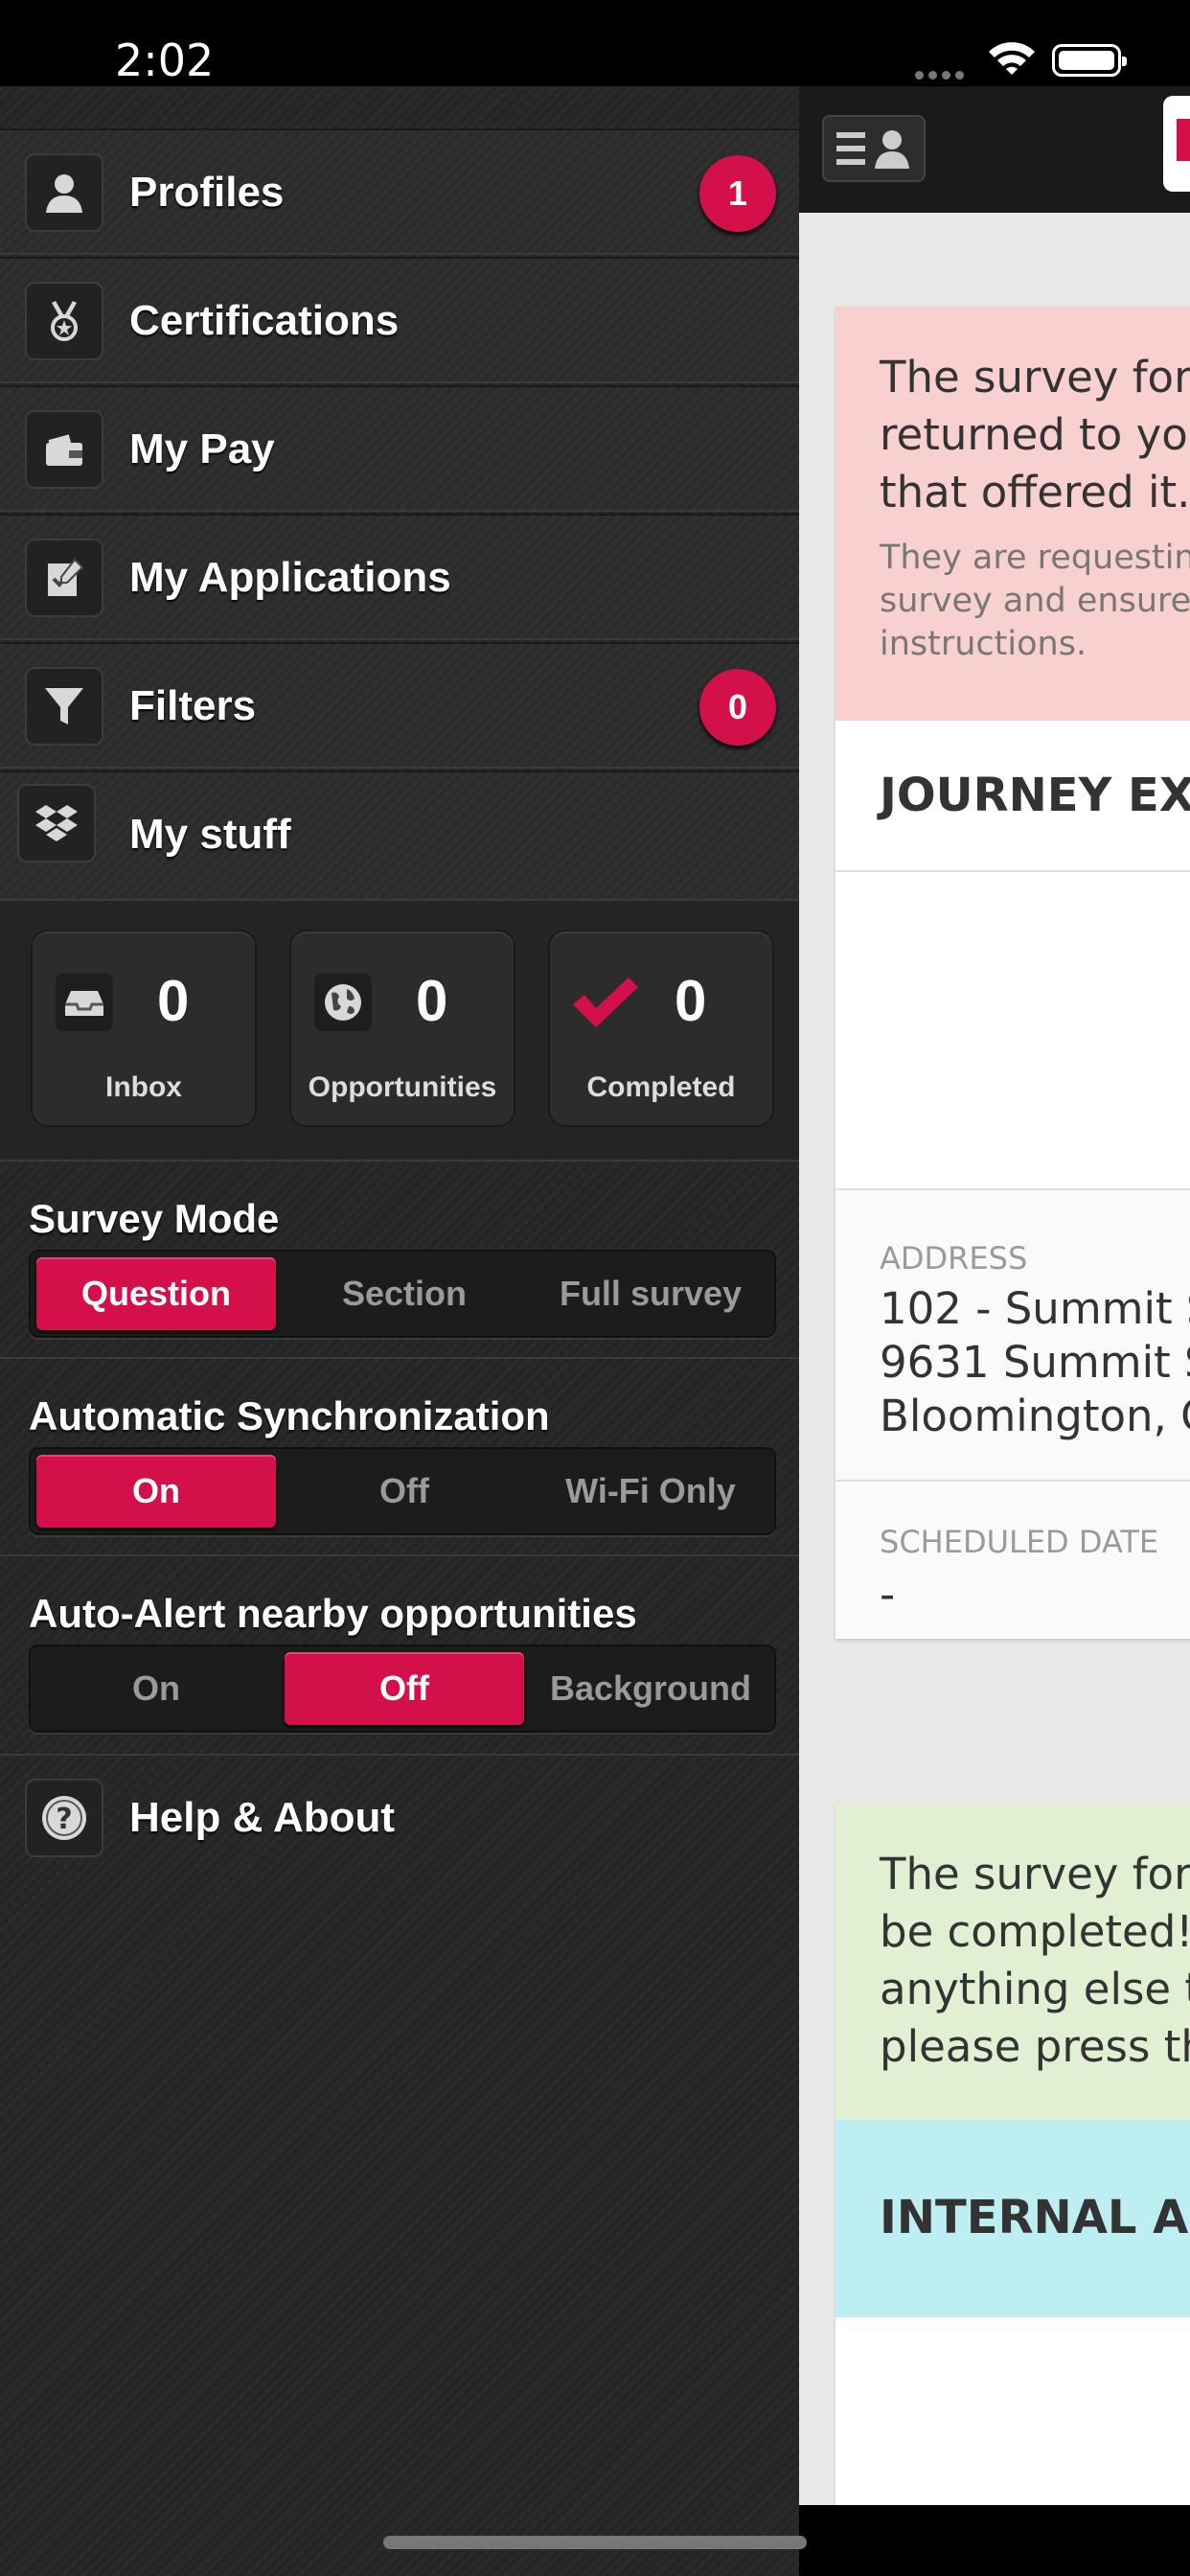 This screenshot has width=1190, height=2576. What do you see at coordinates (651, 1293) in the screenshot?
I see `survey-mode-full-survey: Full survey` at bounding box center [651, 1293].